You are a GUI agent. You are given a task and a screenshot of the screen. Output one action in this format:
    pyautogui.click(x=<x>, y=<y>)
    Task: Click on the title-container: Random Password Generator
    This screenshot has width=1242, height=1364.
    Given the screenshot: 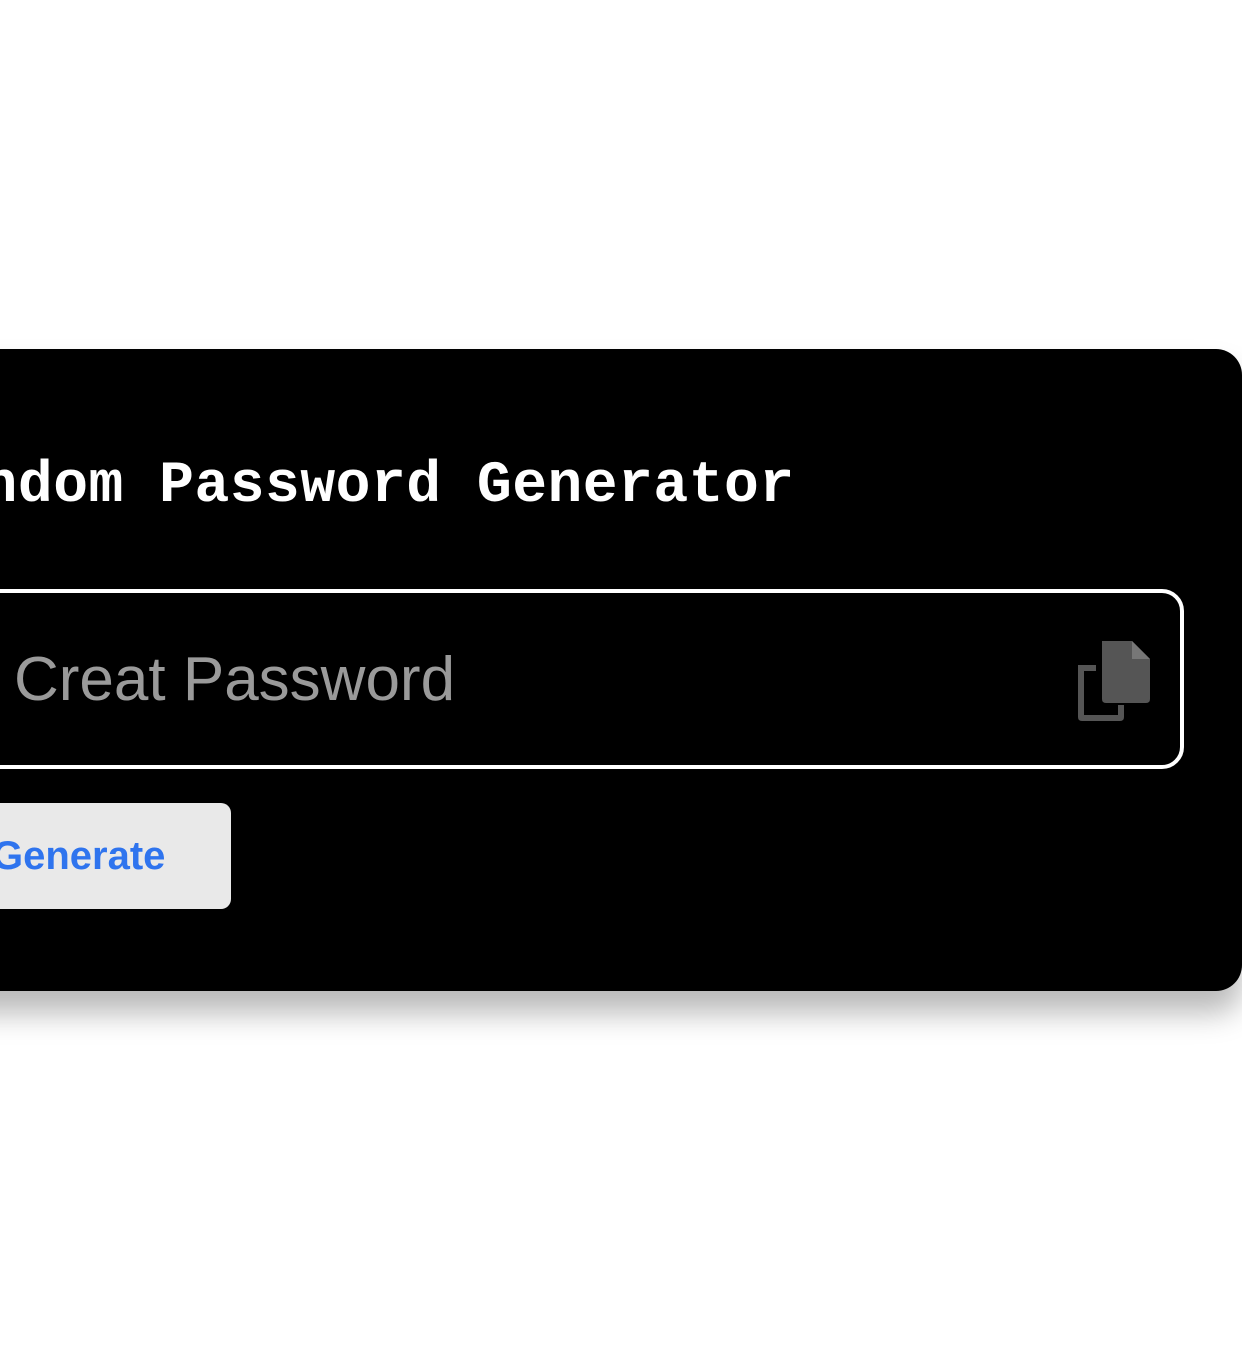 What is the action you would take?
    pyautogui.click(x=621, y=449)
    